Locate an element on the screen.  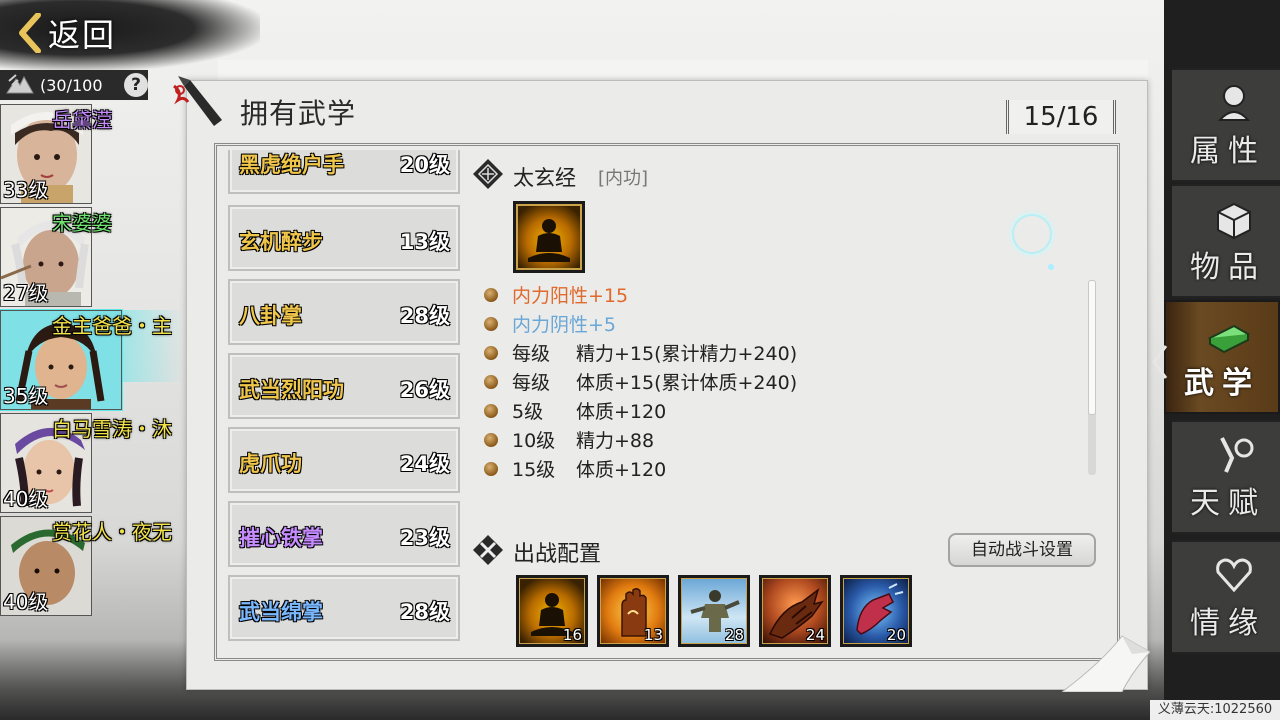
effect-row: 每级 精力+15(累计精力+240) is located at coordinates (780, 352).